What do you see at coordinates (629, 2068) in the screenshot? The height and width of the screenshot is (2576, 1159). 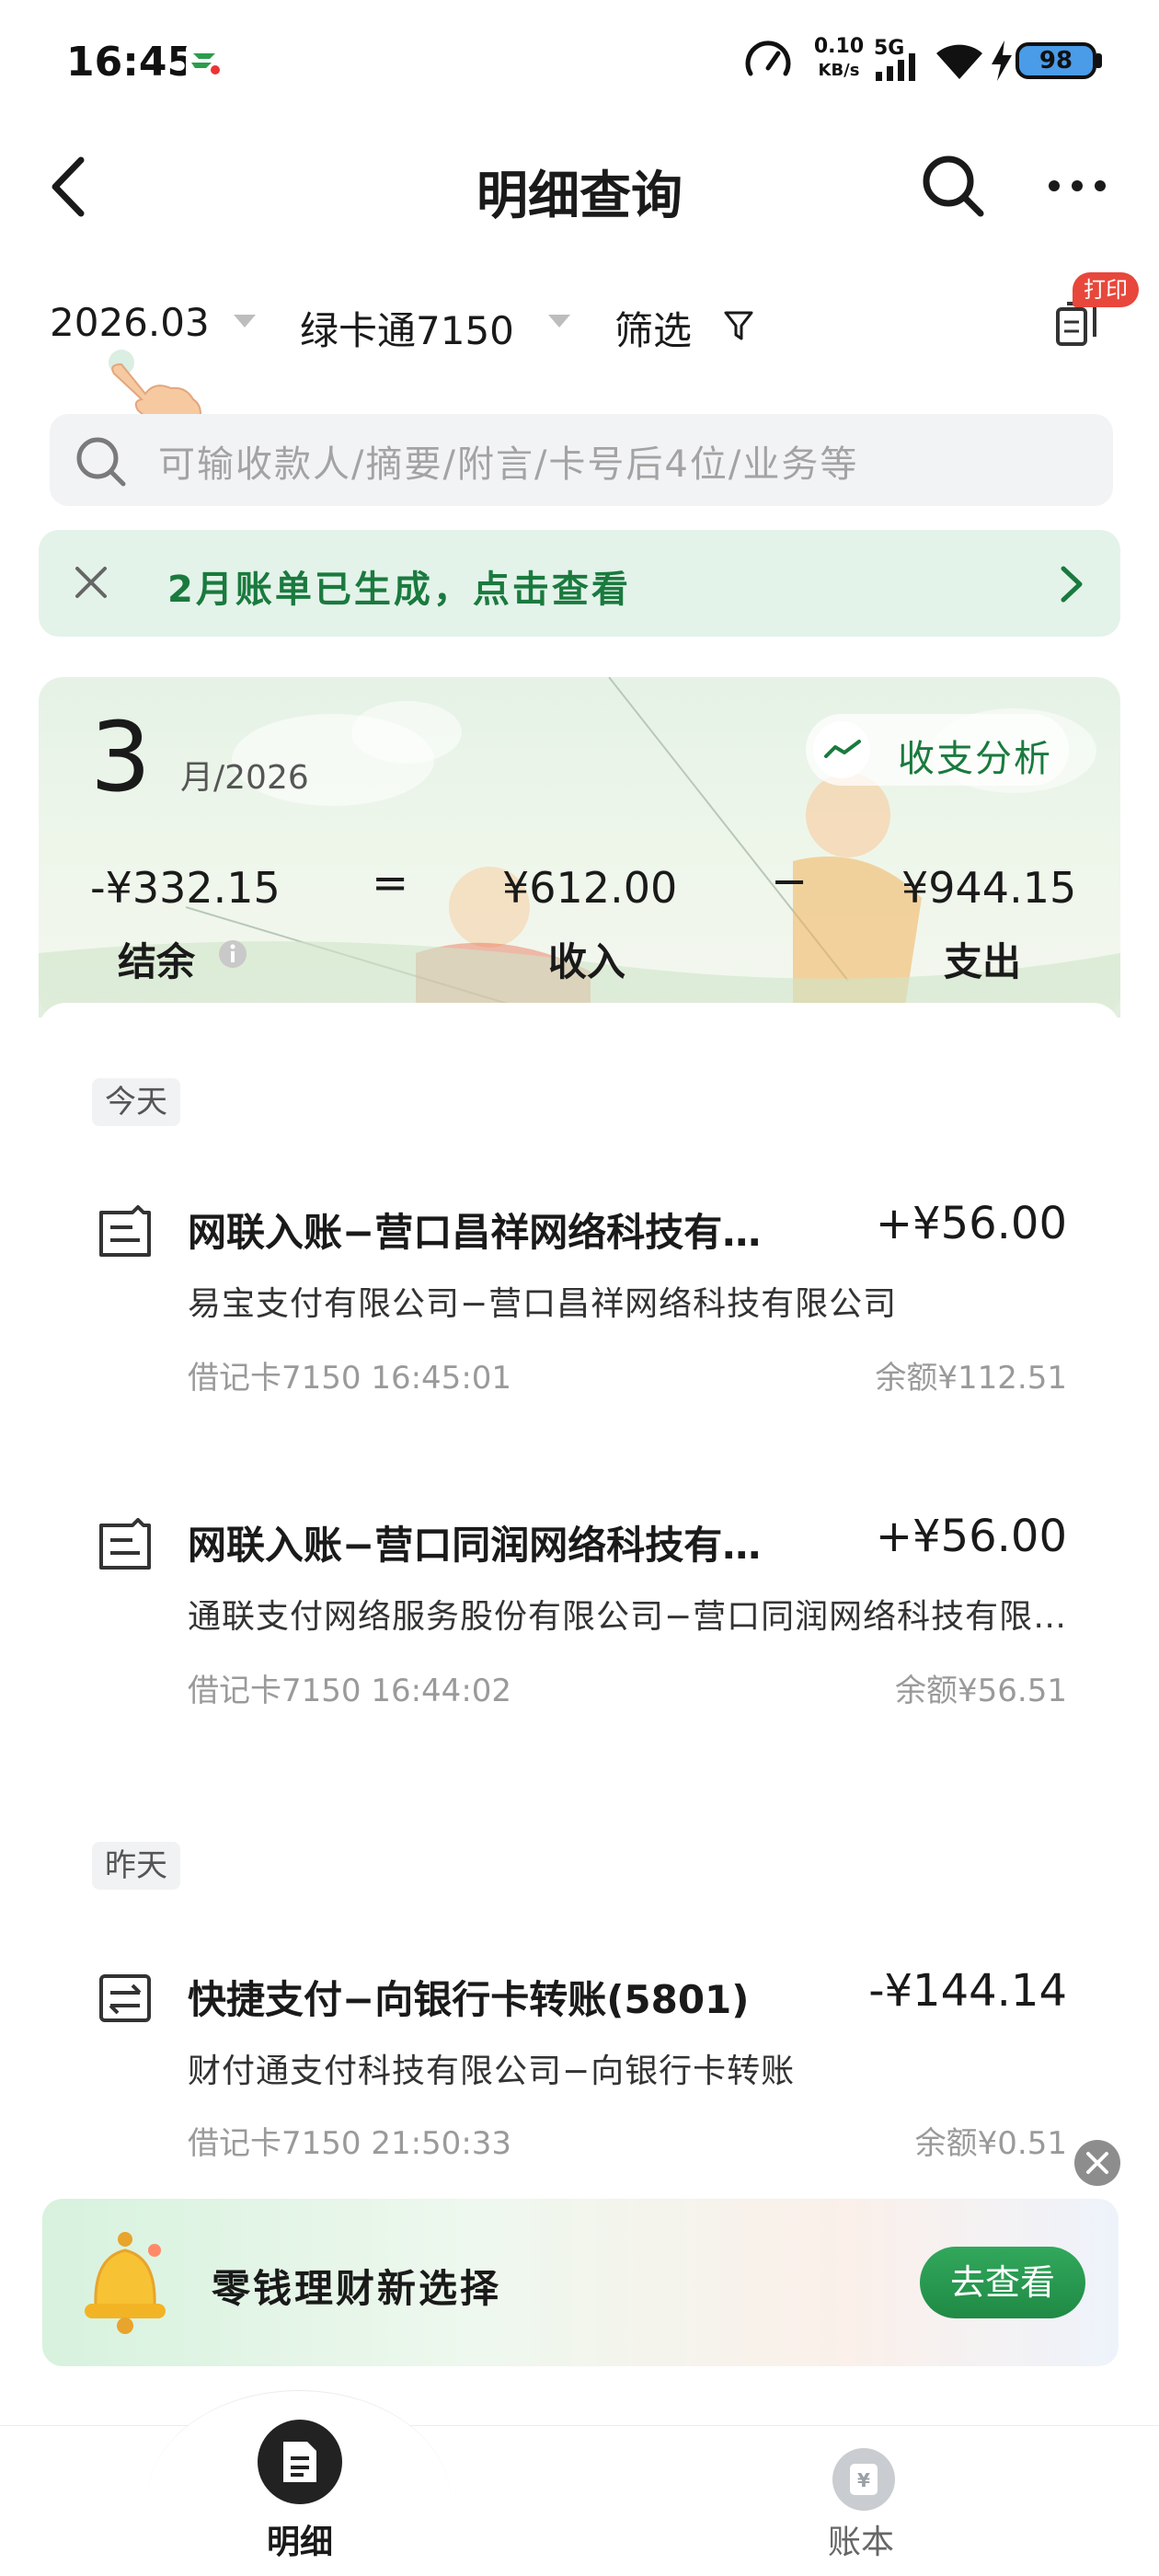 I see `transaction-counterparty: 财付通支付科技有限公司−向银行卡转账` at bounding box center [629, 2068].